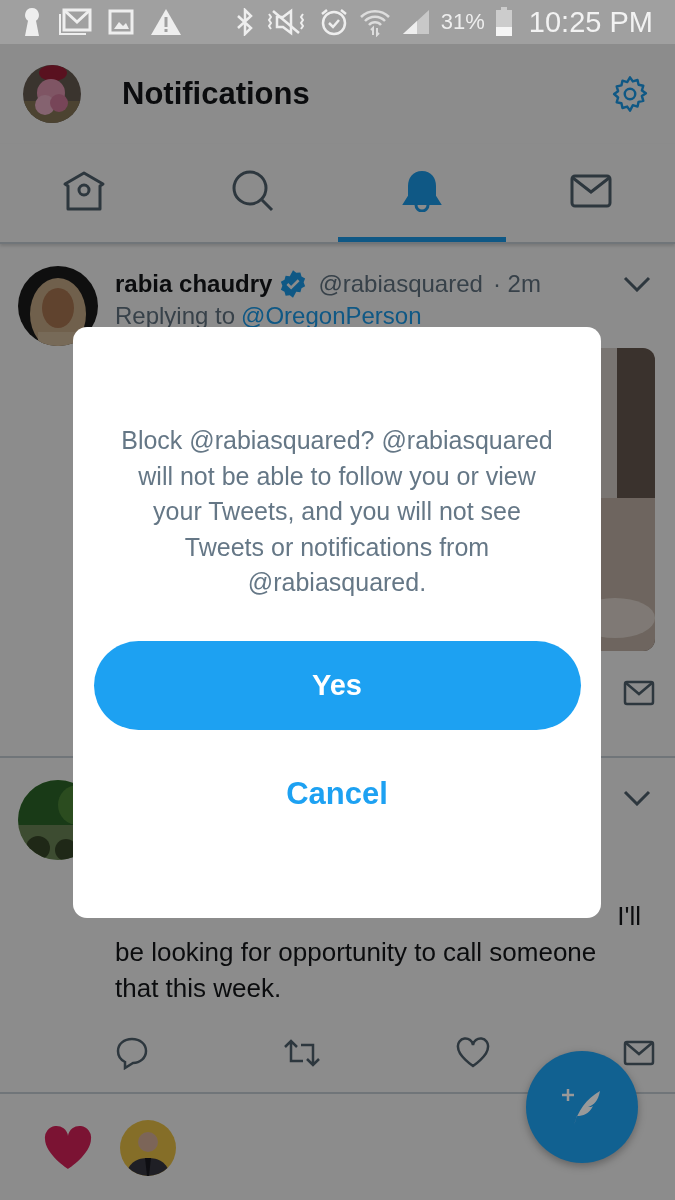  I want to click on user-handle: @rabiasquared, so click(400, 284).